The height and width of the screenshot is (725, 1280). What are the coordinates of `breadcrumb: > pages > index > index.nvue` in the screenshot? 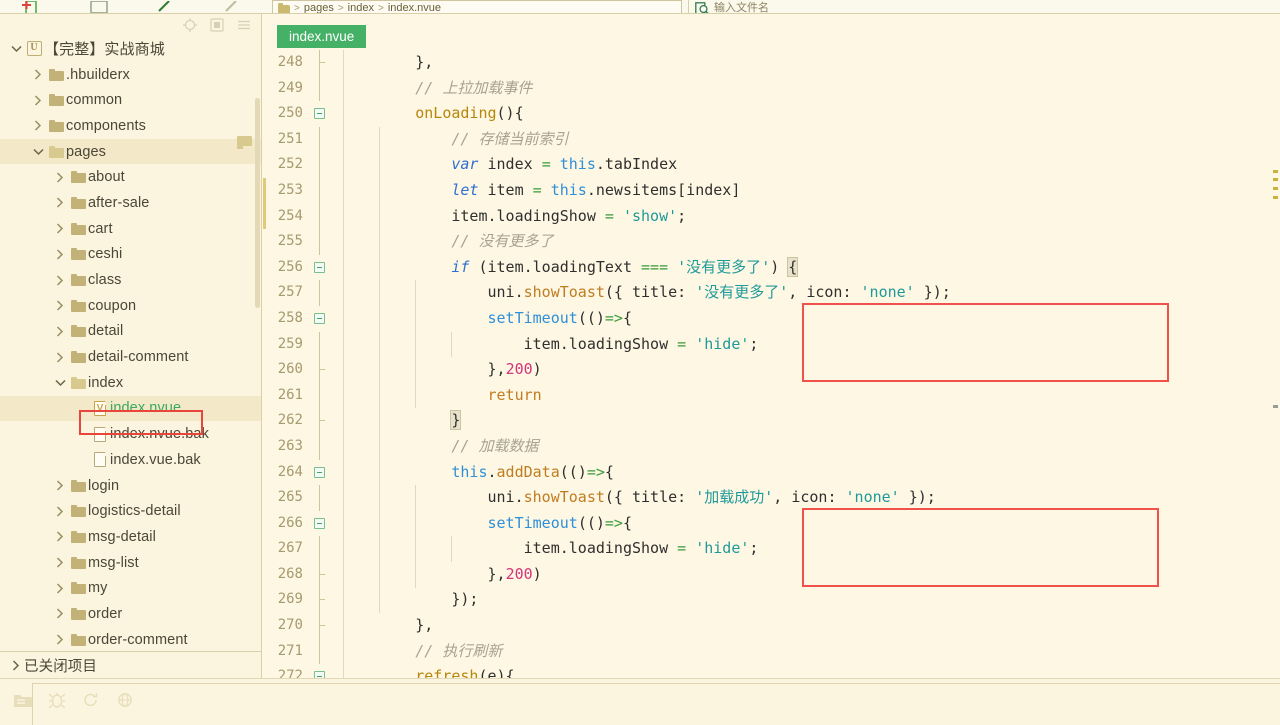 It's located at (477, 7).